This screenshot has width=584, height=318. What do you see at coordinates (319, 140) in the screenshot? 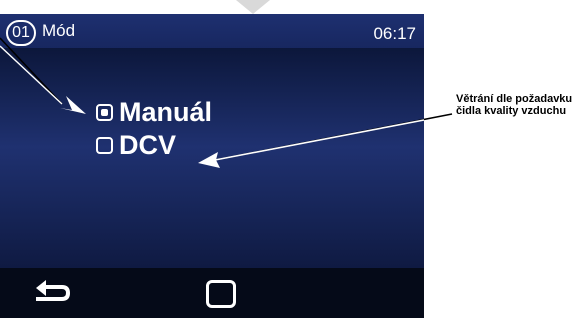
I see `right-leader-line-white` at bounding box center [319, 140].